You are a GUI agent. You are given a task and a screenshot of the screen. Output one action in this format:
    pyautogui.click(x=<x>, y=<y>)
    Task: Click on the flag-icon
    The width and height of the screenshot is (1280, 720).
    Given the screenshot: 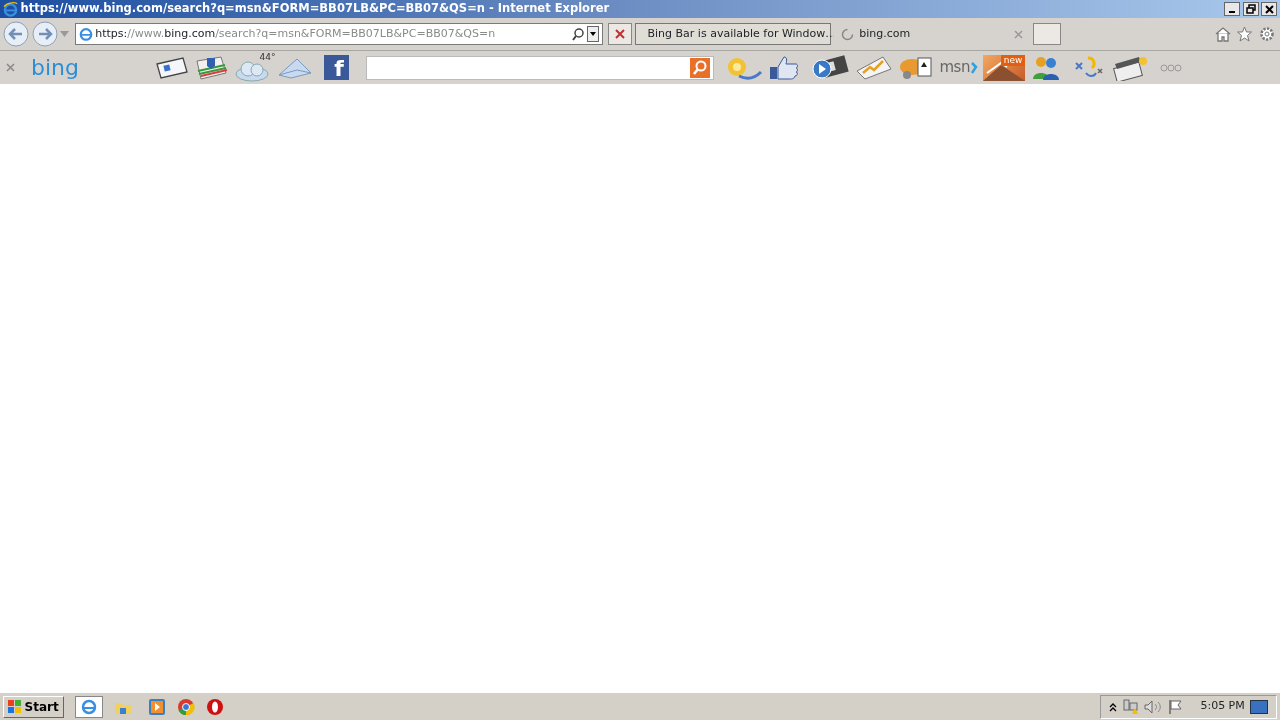 What is the action you would take?
    pyautogui.click(x=1175, y=706)
    